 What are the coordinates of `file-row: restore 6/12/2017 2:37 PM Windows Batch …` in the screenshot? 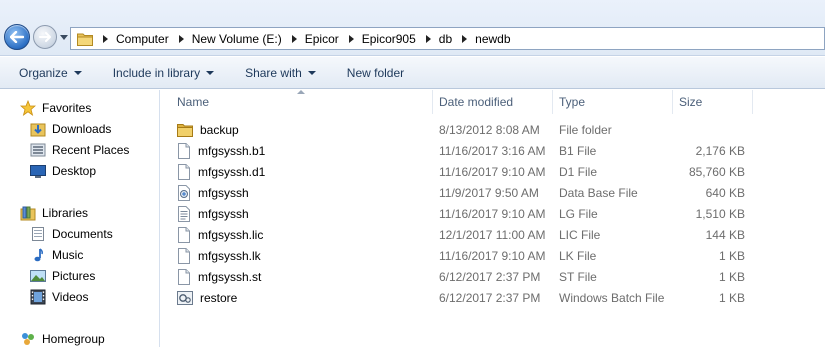 It's located at (493, 297).